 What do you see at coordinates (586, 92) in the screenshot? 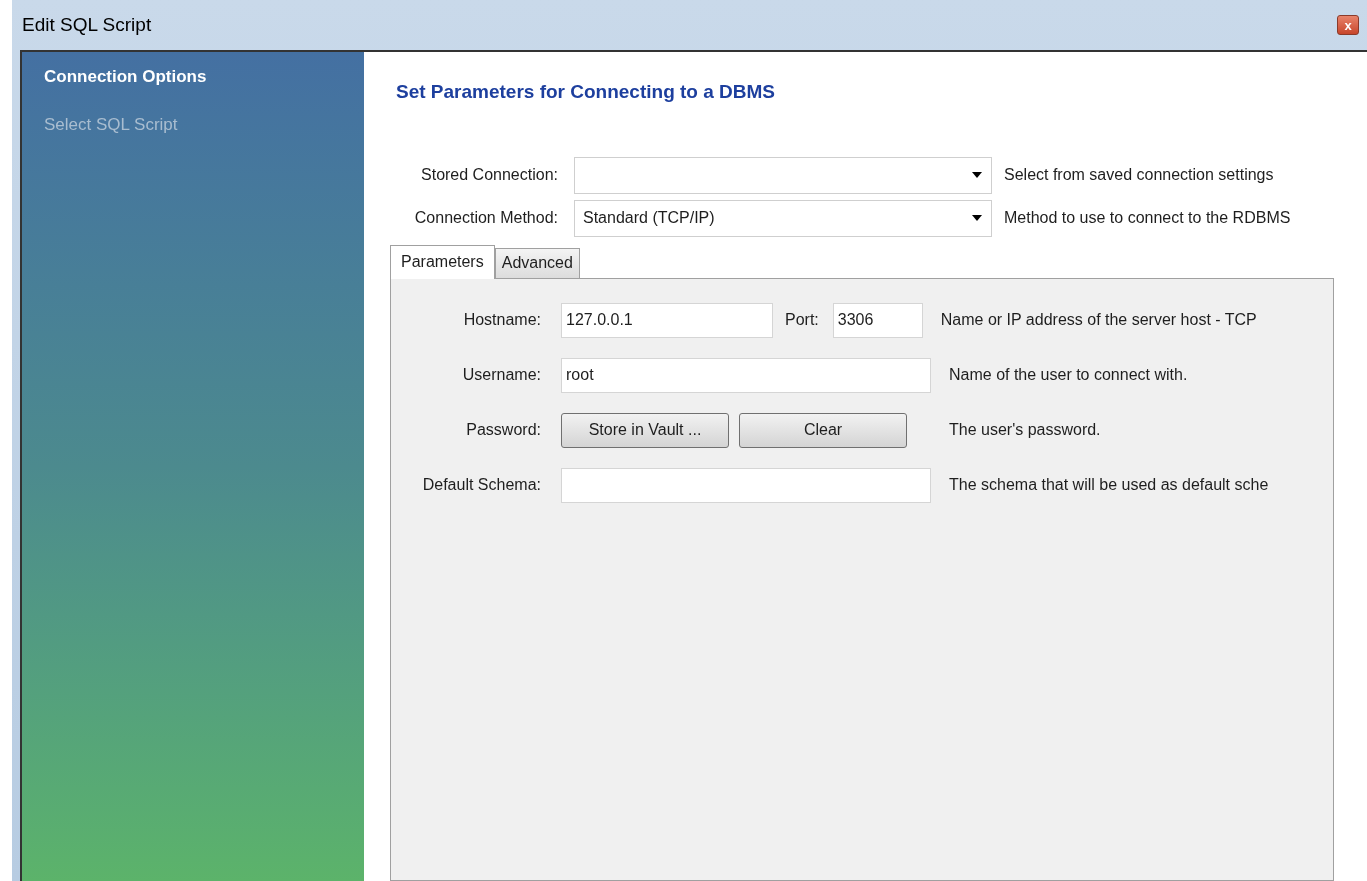
I see `page-heading: Set Parameters for Connecting to a DBMS` at bounding box center [586, 92].